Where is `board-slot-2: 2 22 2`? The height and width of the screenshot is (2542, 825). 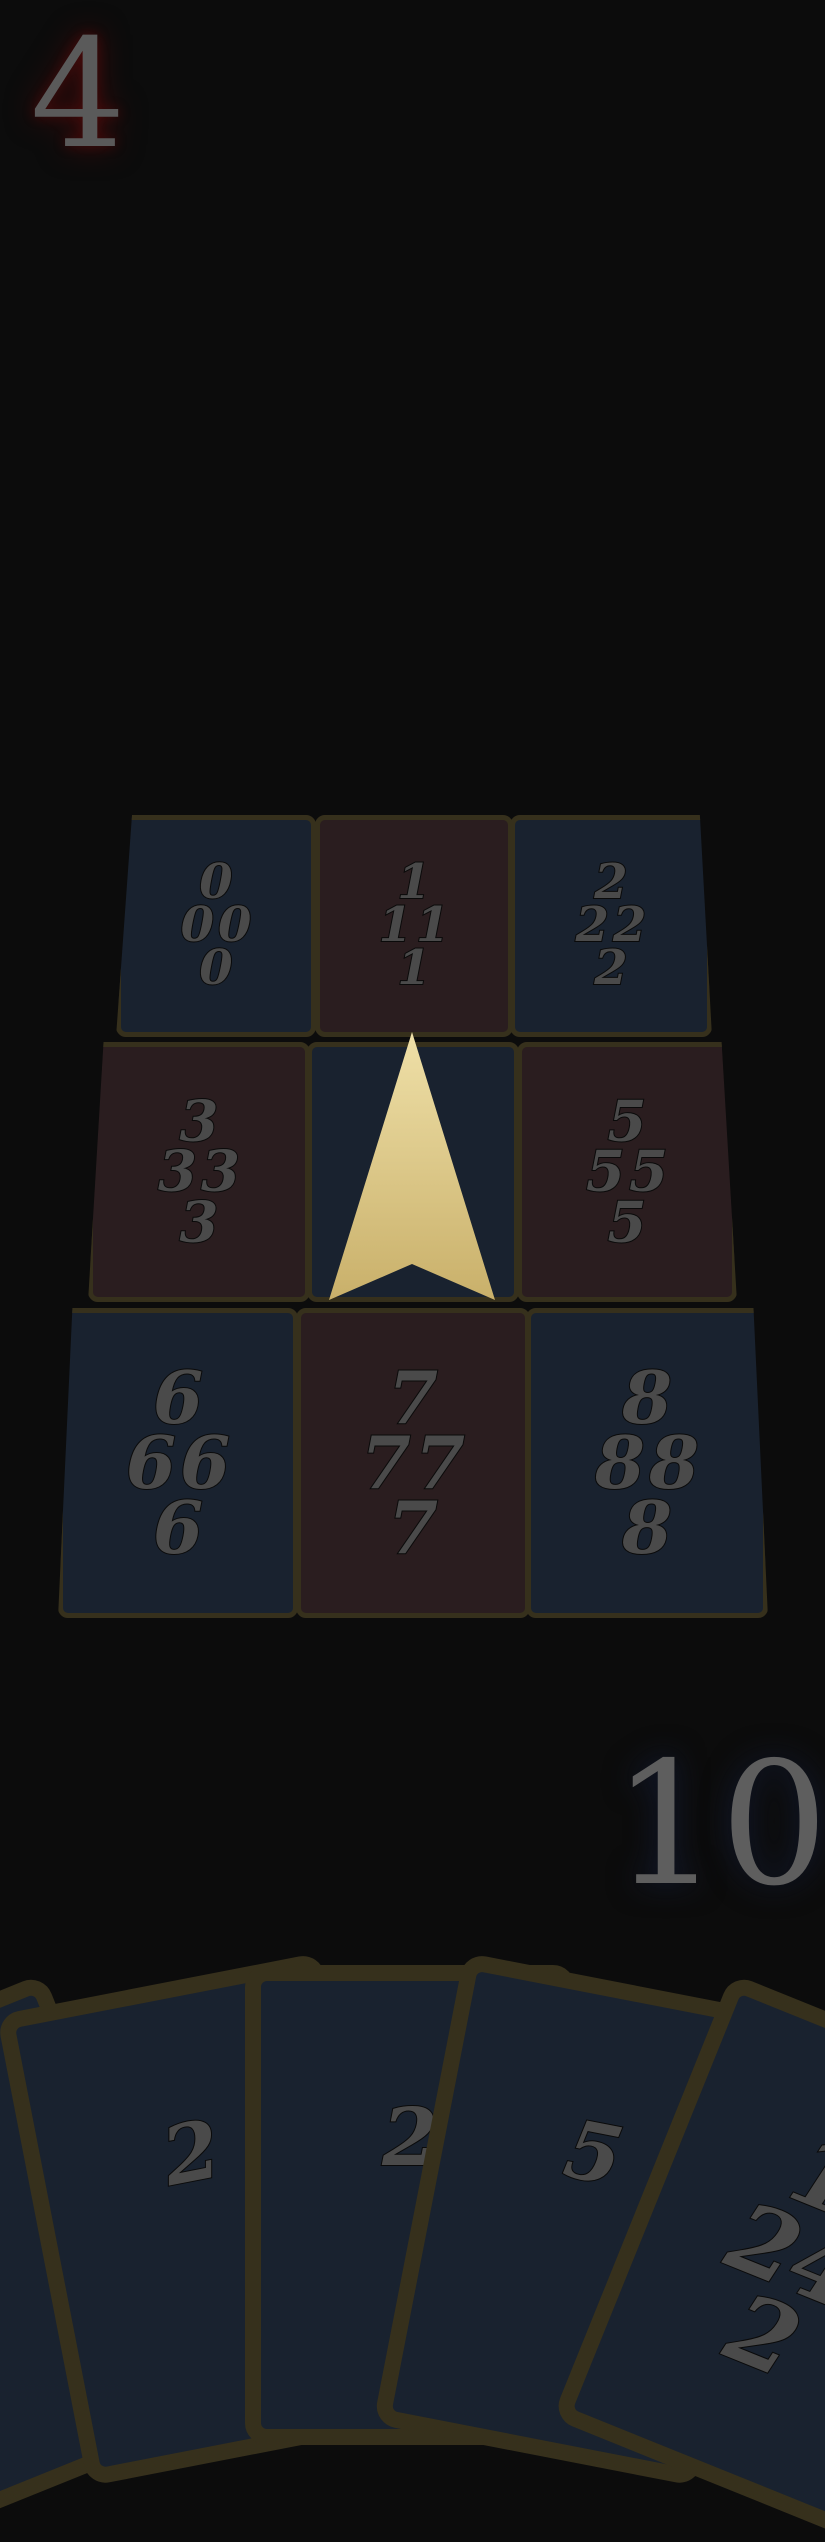 board-slot-2: 2 22 2 is located at coordinates (611, 926).